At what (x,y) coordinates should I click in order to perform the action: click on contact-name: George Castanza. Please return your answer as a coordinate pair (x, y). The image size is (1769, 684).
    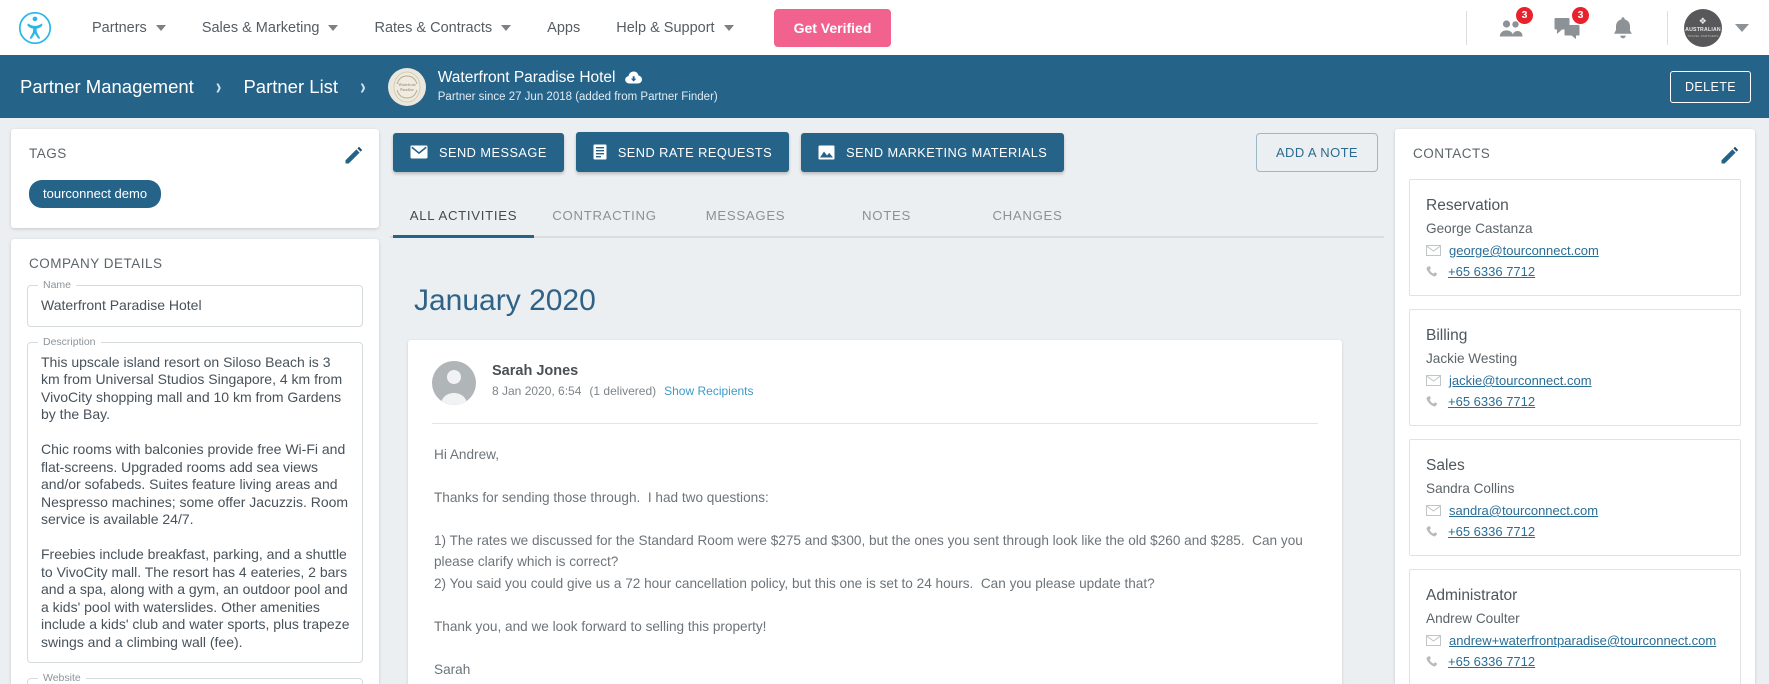
    Looking at the image, I should click on (1479, 228).